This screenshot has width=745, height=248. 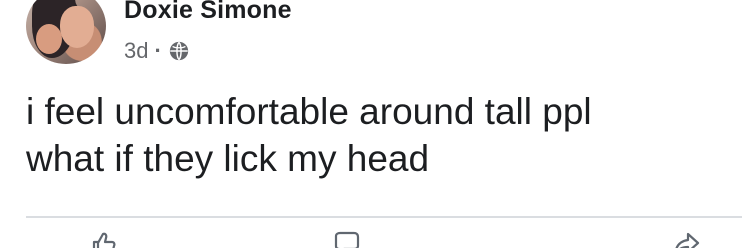 What do you see at coordinates (49, 39) in the screenshot?
I see `avatar-hand` at bounding box center [49, 39].